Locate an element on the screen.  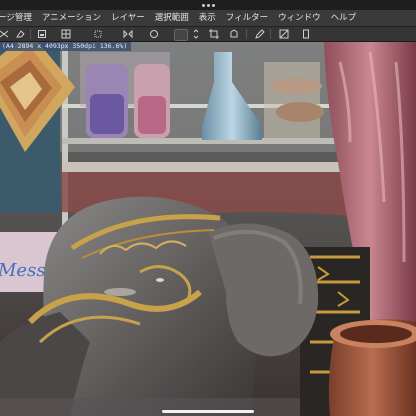
menu-help: ヘルプ is located at coordinates (344, 18).